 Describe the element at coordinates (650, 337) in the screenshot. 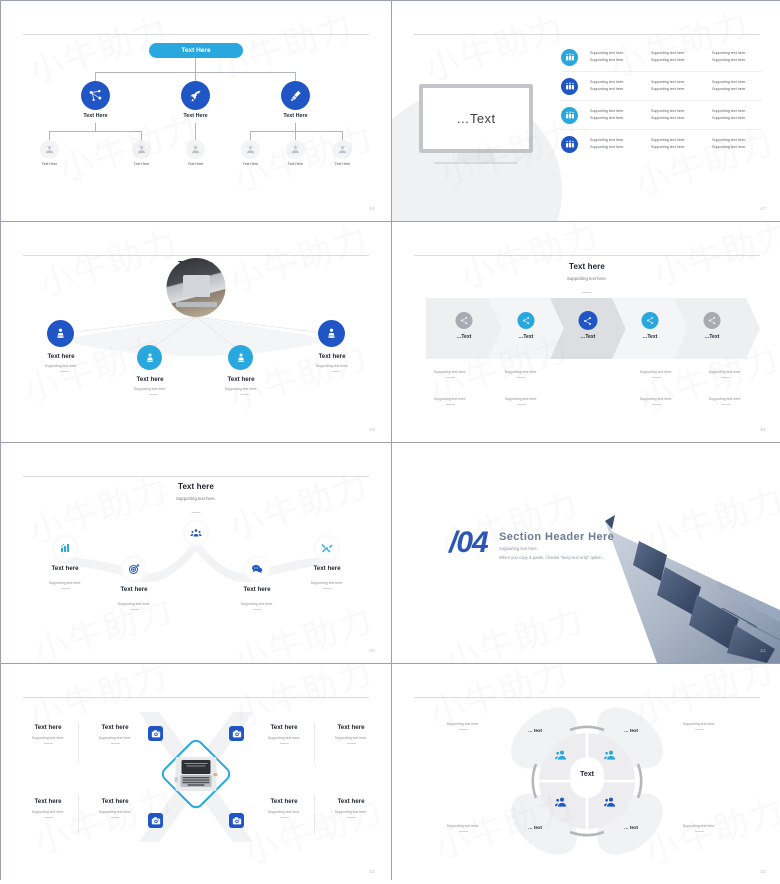

I see `chevron-step-4-label: …Text` at that location.